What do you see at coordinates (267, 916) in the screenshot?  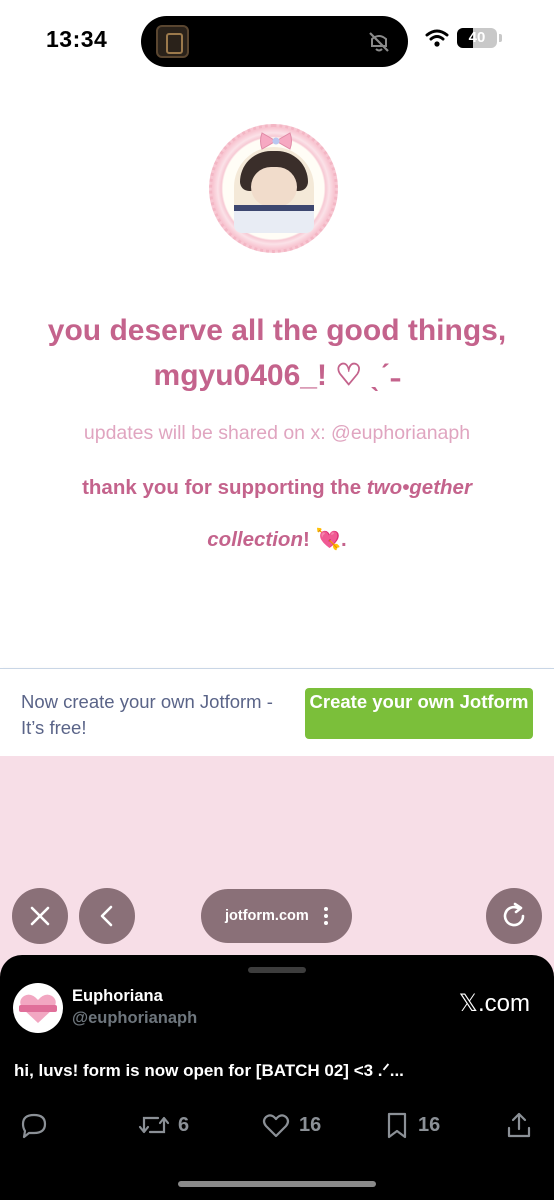 I see `url-text: jotform.com` at bounding box center [267, 916].